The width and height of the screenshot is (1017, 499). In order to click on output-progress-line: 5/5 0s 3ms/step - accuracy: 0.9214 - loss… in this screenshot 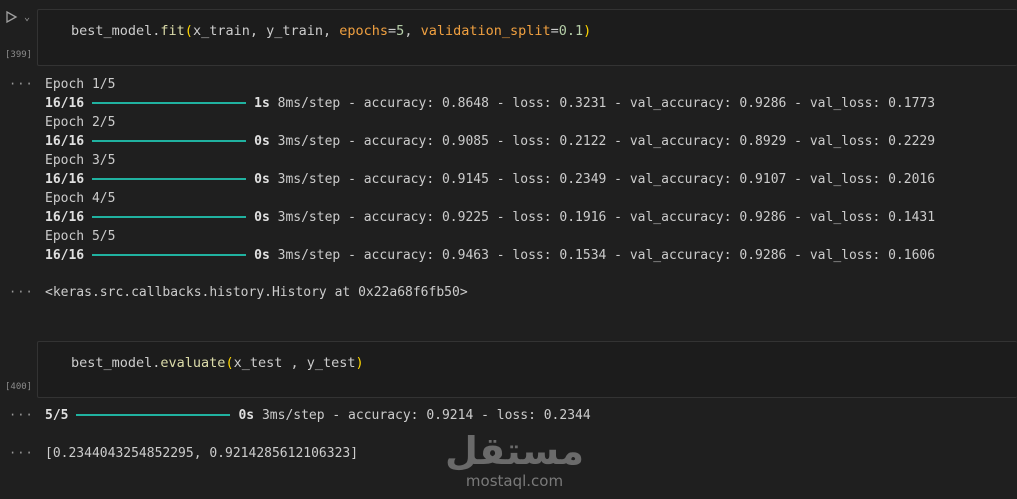, I will do `click(318, 415)`.